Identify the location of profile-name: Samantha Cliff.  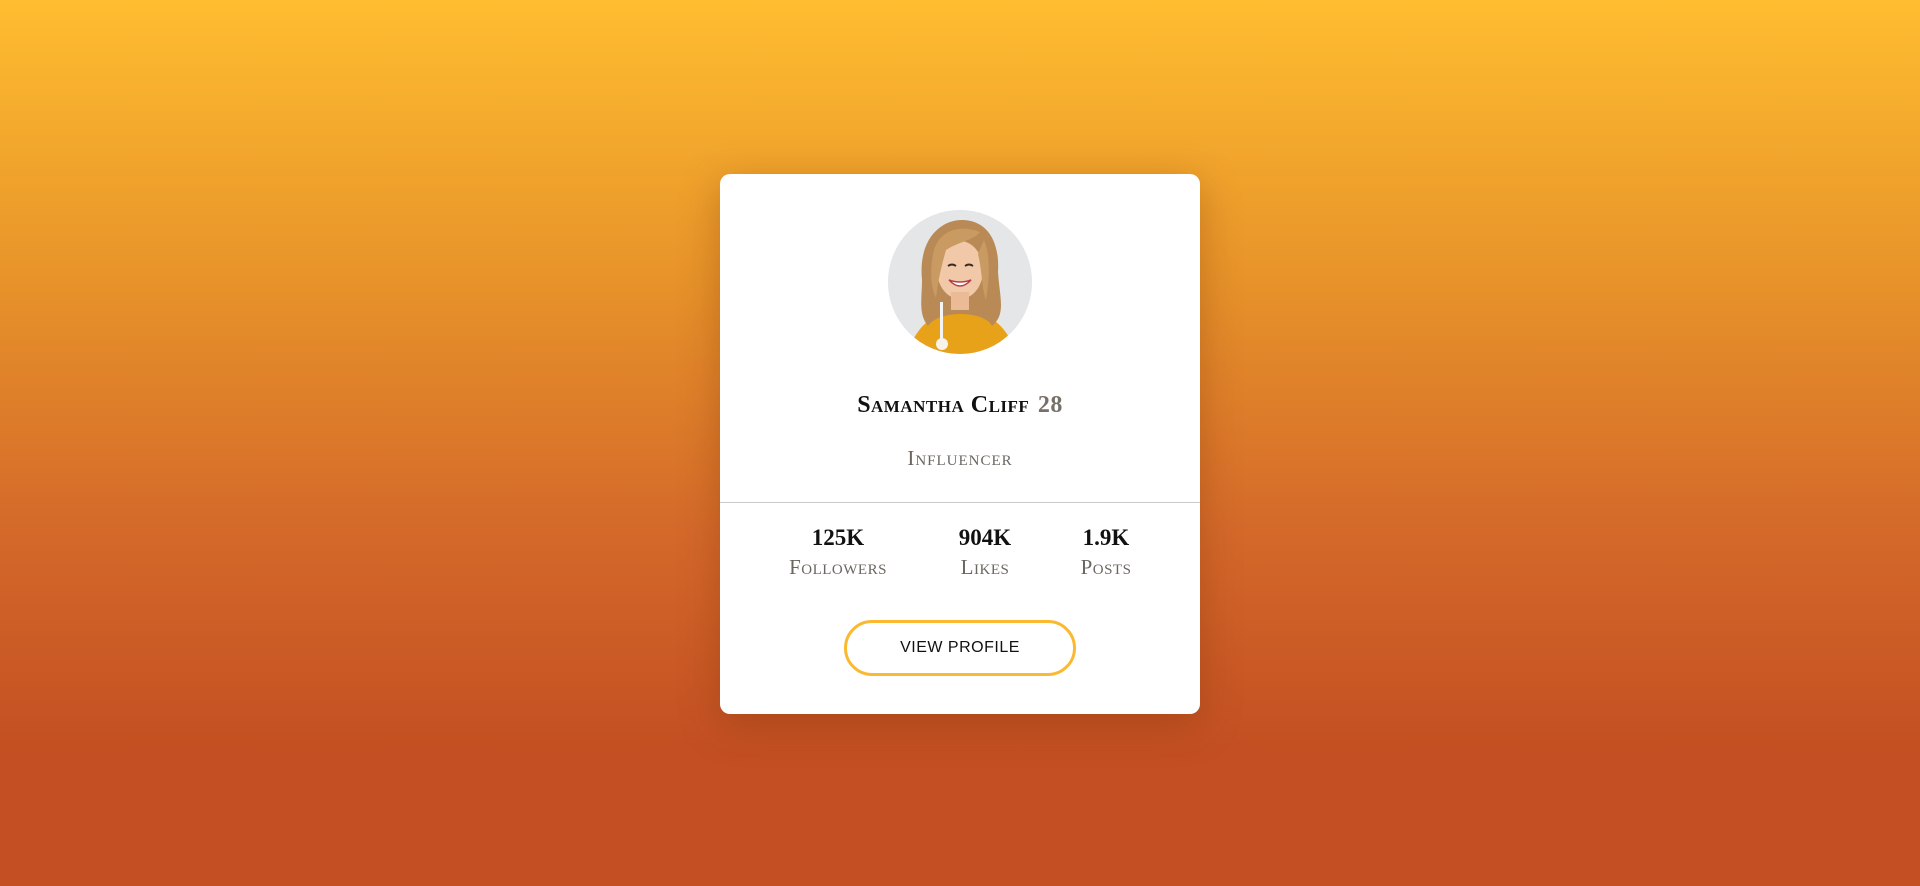
(943, 405).